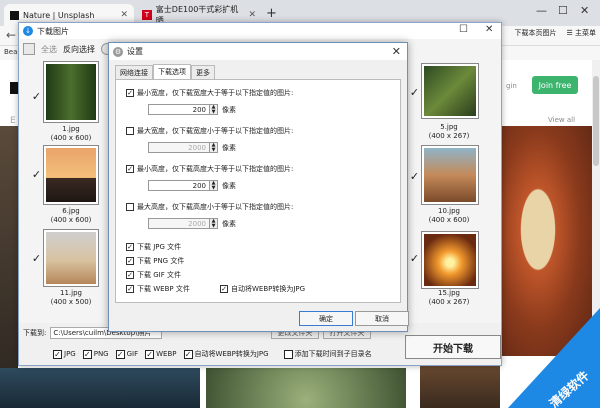 This screenshot has height=408, width=600. What do you see at coordinates (453, 347) in the screenshot?
I see `start-download-button: 开始下载` at bounding box center [453, 347].